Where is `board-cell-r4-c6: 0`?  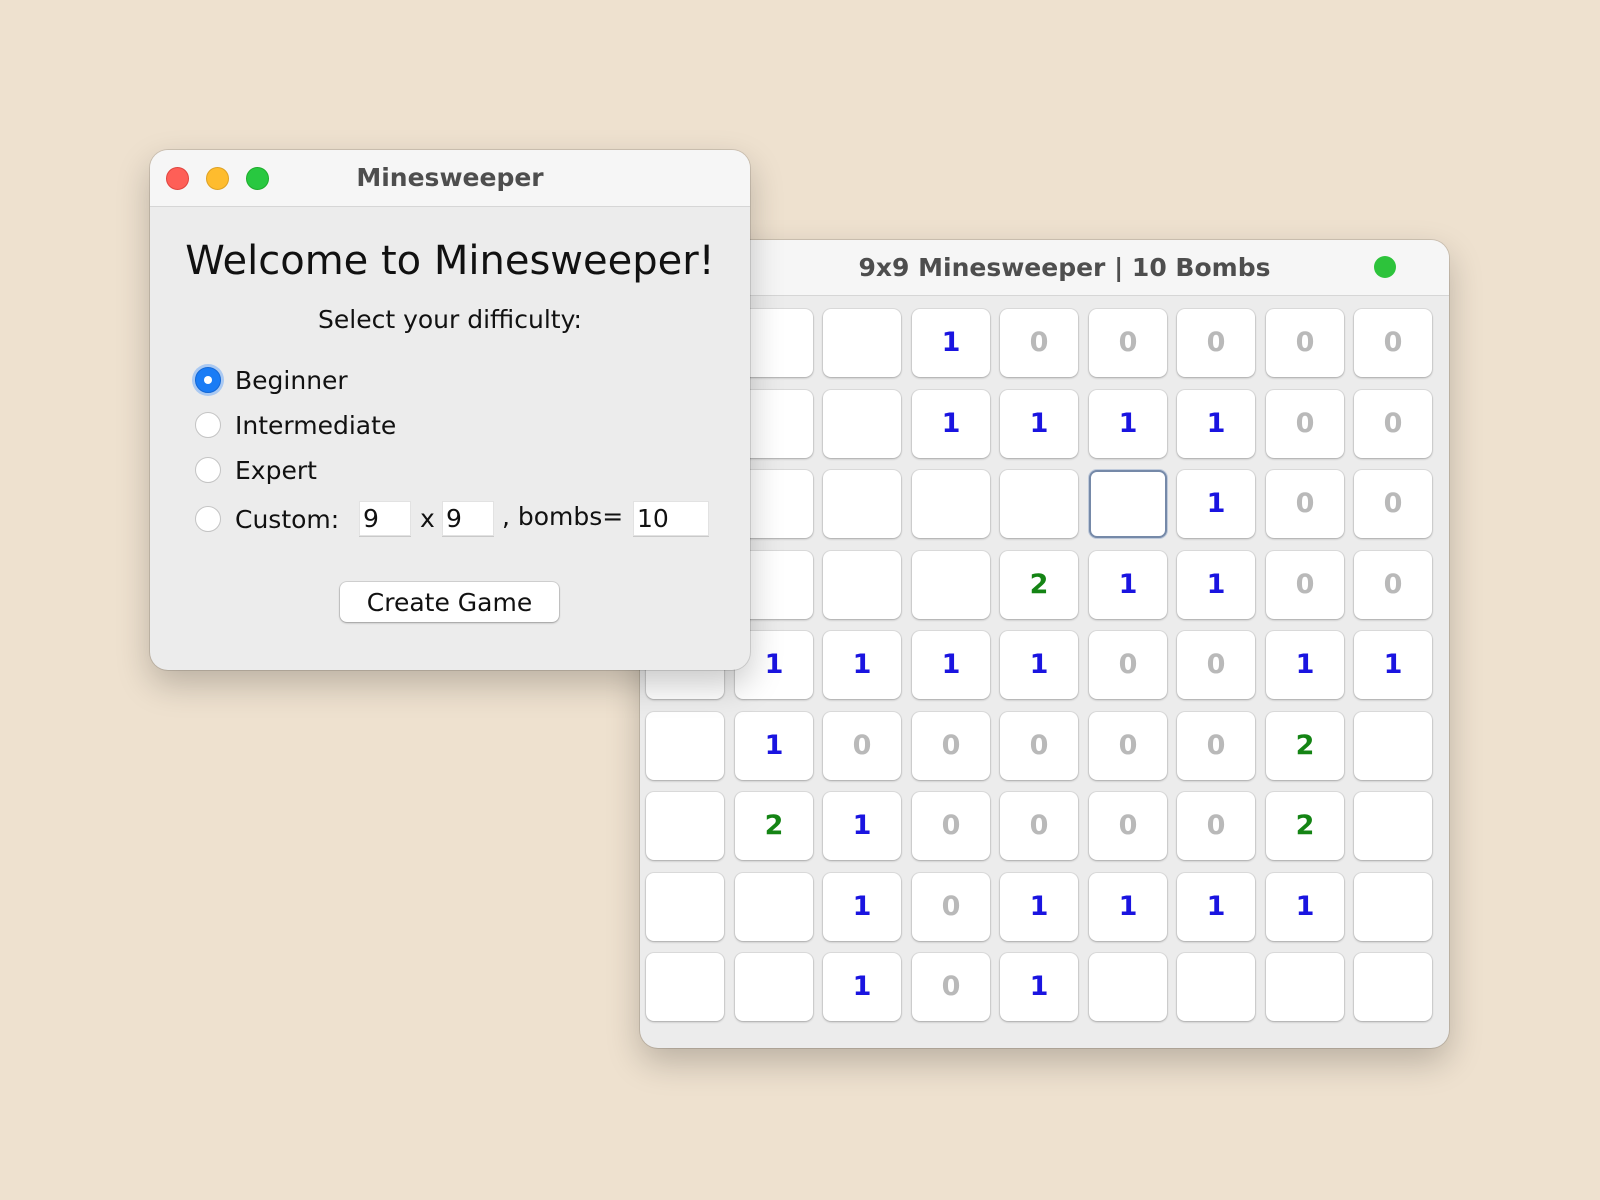 board-cell-r4-c6: 0 is located at coordinates (1216, 665).